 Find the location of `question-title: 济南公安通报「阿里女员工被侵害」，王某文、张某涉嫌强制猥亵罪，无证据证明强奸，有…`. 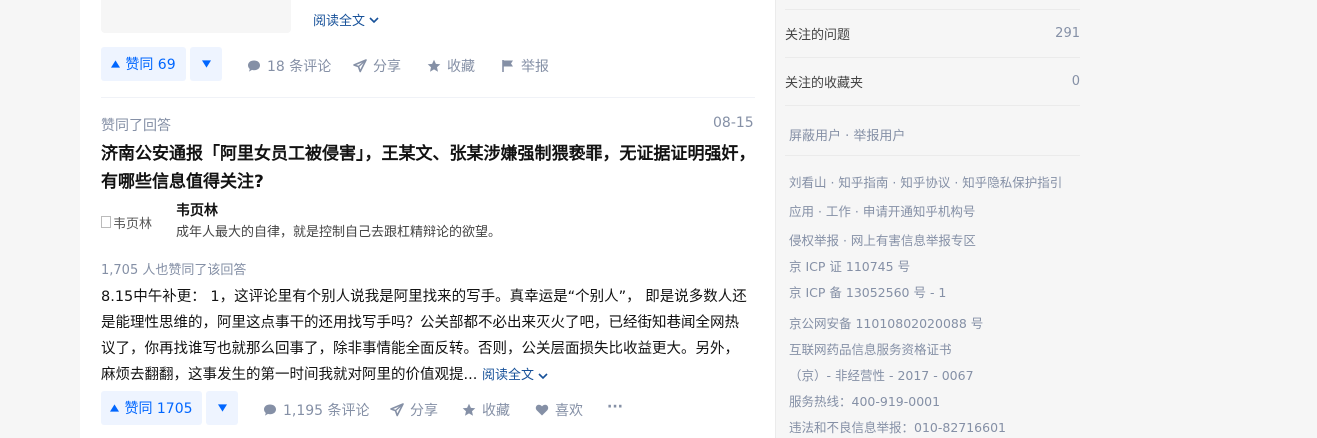

question-title: 济南公安通报「阿里女员工被侵害」，王某文、张某涉嫌强制猥亵罪，无证据证明强奸，有… is located at coordinates (431, 168).